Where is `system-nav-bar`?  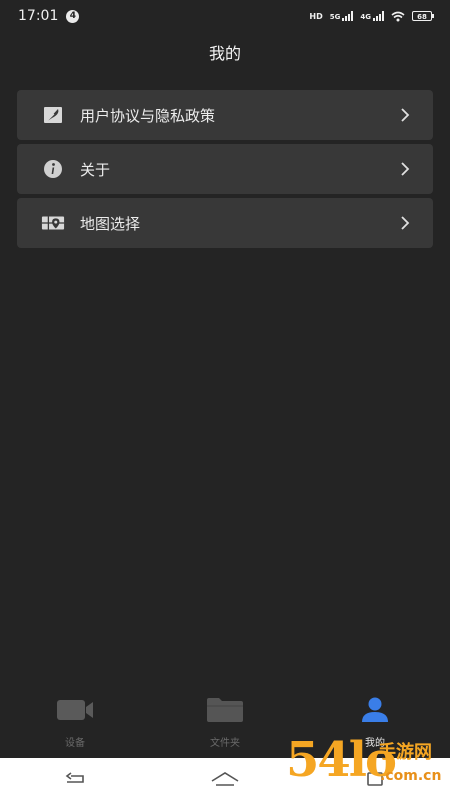
system-nav-bar is located at coordinates (225, 779).